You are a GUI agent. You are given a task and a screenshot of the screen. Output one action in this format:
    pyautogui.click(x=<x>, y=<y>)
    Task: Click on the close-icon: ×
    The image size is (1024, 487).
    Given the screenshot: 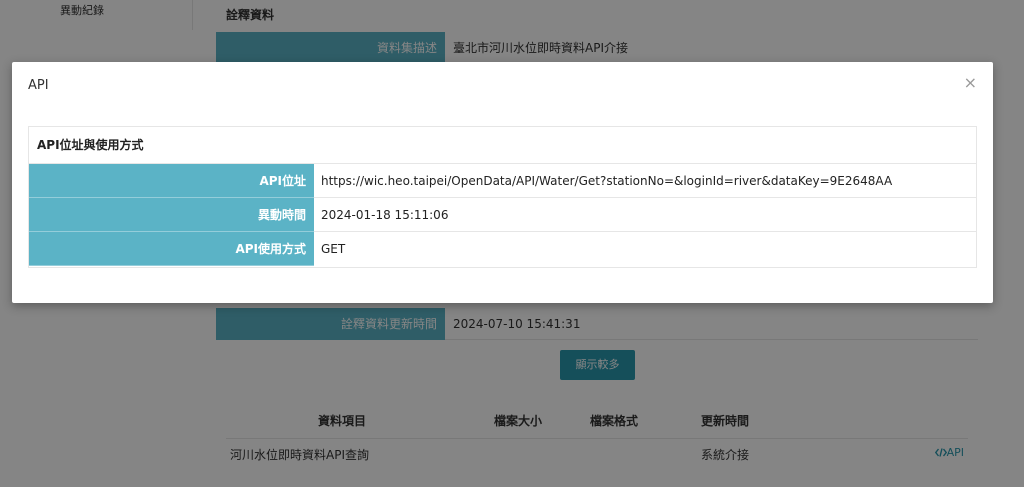 What is the action you would take?
    pyautogui.click(x=970, y=83)
    